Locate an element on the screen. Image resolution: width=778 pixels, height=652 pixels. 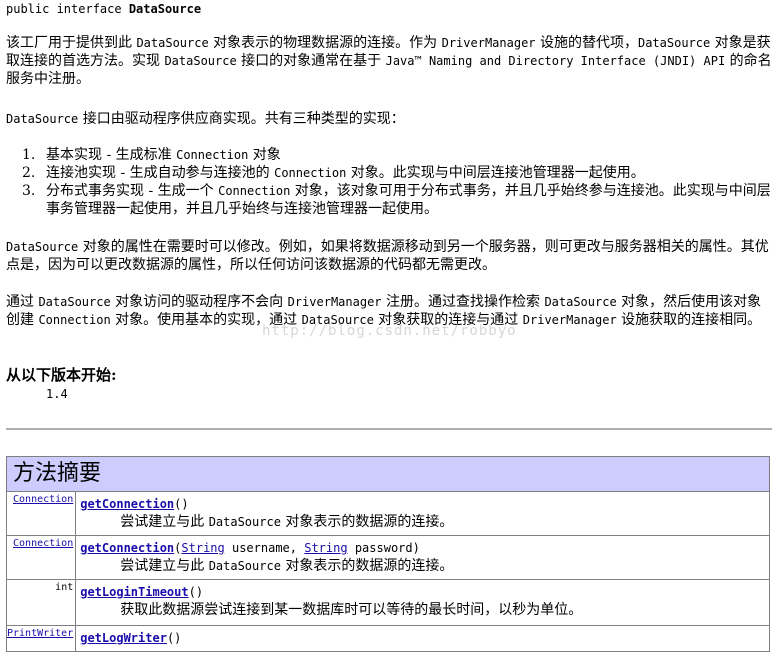
text: 通过 is located at coordinates (22, 302).